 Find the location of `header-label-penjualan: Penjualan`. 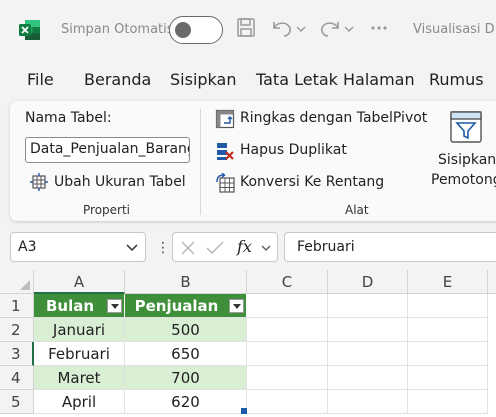

header-label-penjualan: Penjualan is located at coordinates (176, 306).